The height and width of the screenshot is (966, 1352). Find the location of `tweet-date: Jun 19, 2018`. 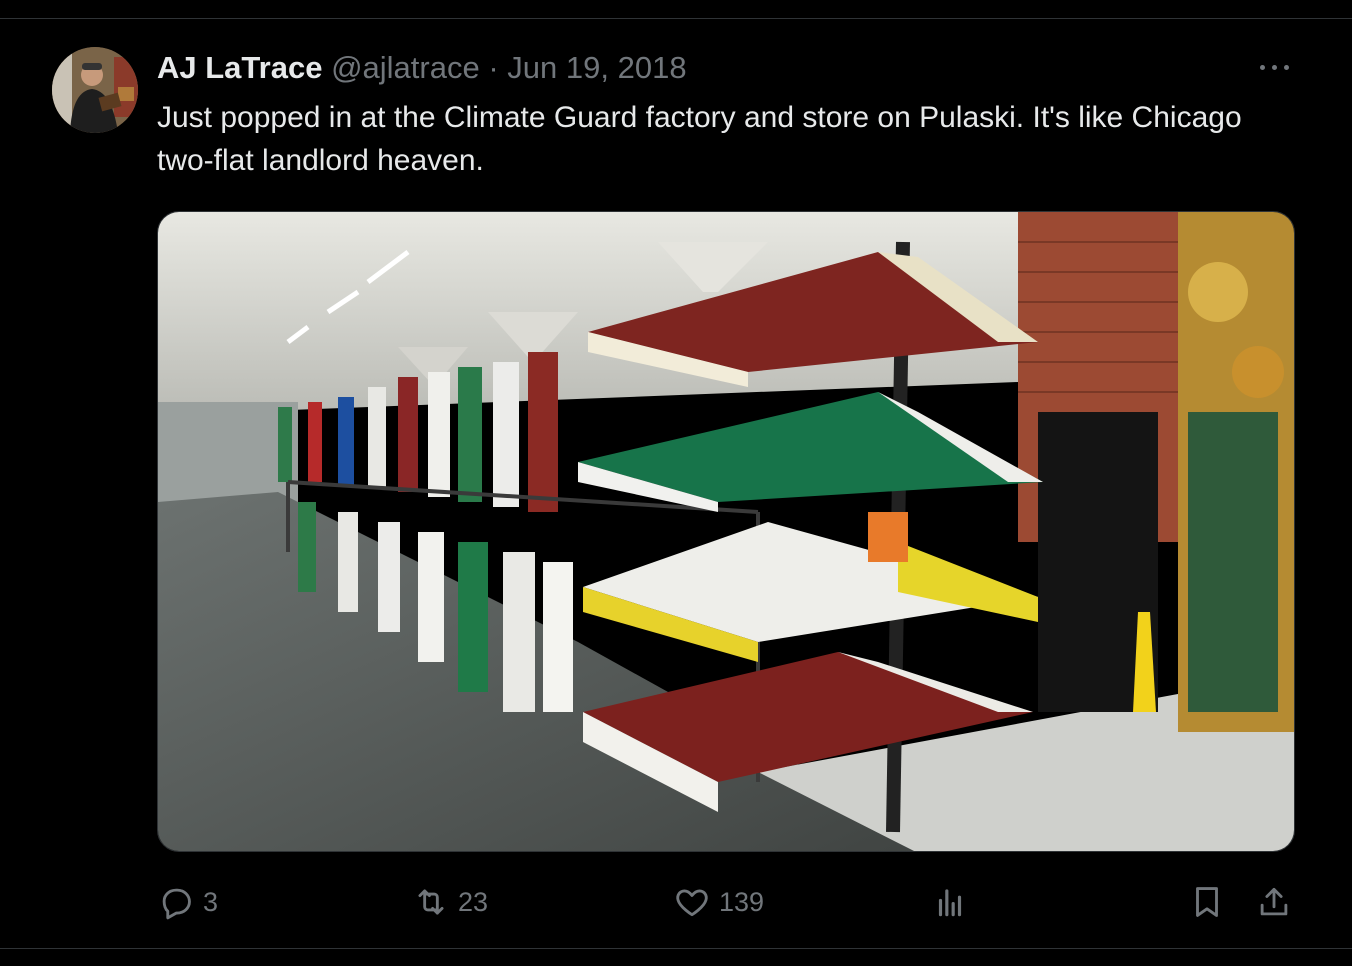

tweet-date: Jun 19, 2018 is located at coordinates (596, 67).